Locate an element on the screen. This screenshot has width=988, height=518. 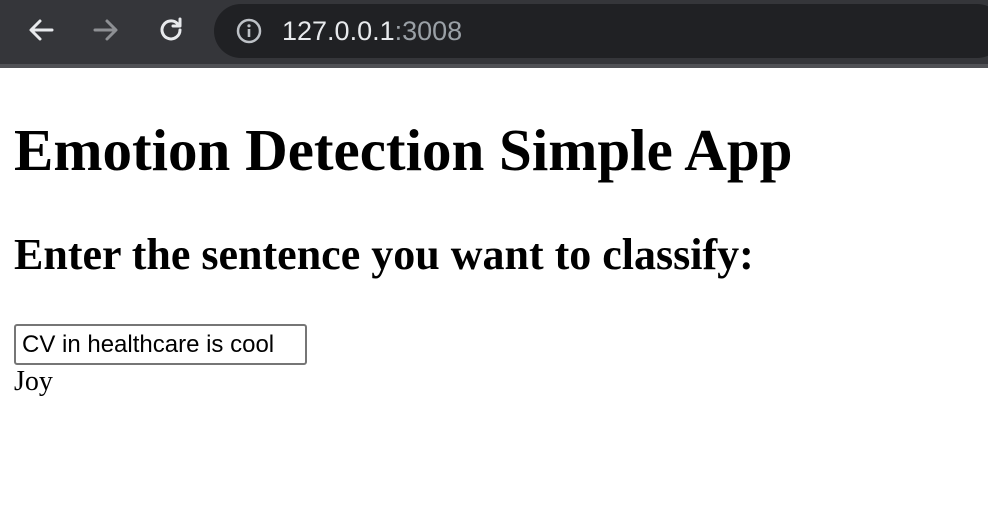
url-host: 127.0.0.1 is located at coordinates (338, 31).